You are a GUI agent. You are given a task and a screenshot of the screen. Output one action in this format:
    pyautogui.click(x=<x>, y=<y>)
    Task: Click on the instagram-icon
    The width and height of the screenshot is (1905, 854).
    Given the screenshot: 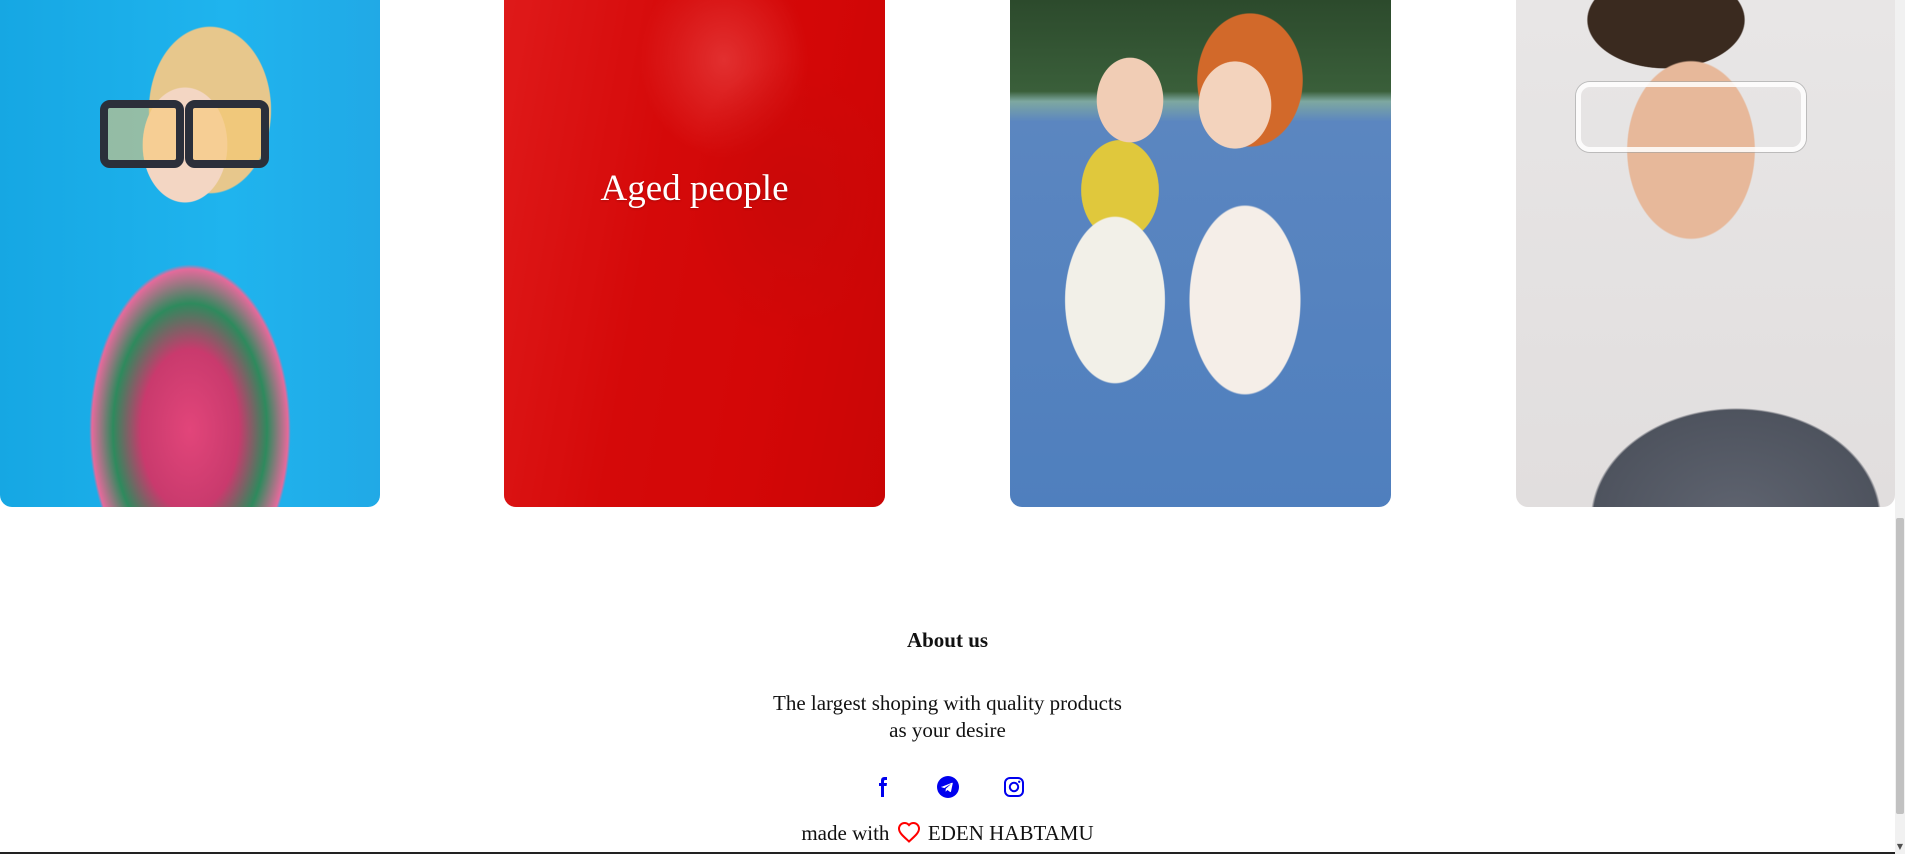 What is the action you would take?
    pyautogui.click(x=1013, y=787)
    